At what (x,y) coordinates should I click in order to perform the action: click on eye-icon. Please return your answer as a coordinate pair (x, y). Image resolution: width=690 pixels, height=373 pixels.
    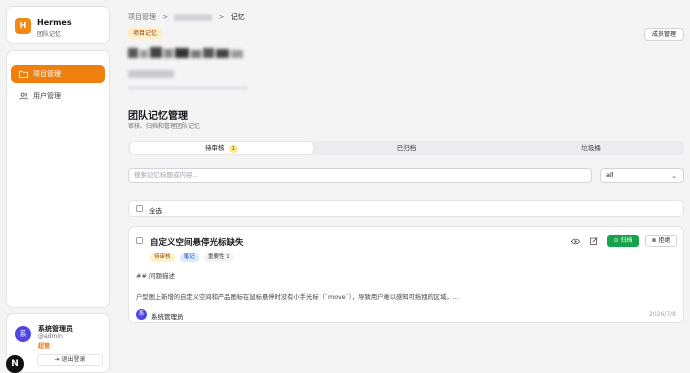
    Looking at the image, I should click on (575, 241).